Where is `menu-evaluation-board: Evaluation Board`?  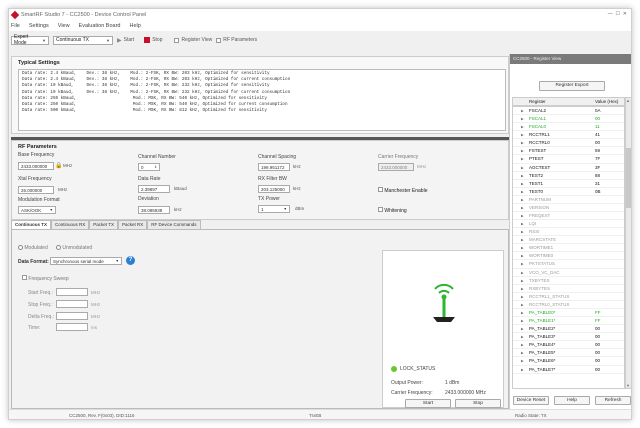 menu-evaluation-board: Evaluation Board is located at coordinates (100, 26).